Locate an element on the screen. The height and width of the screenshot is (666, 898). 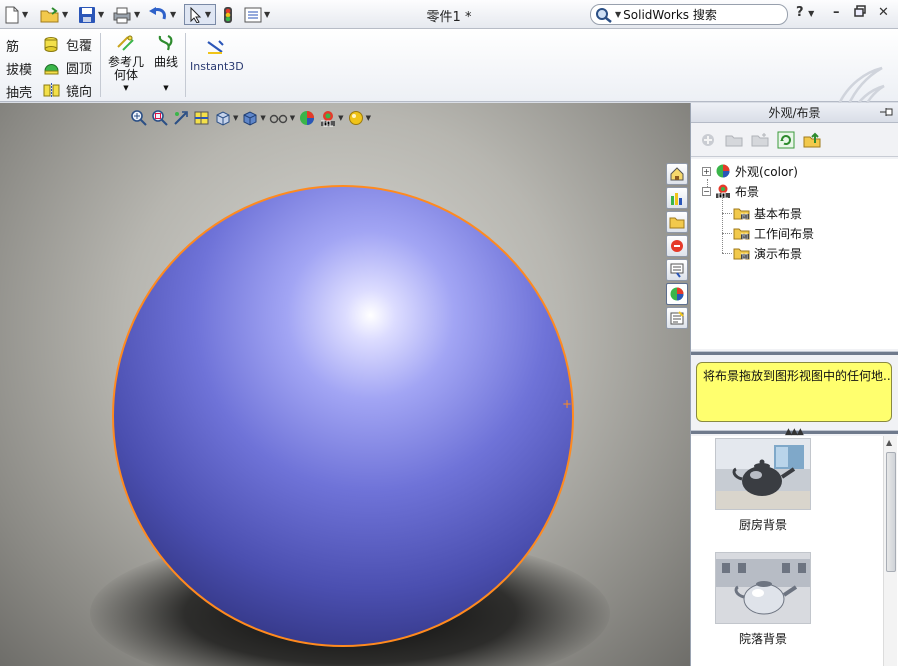
search-input: ▼ SolidWorks 搜索 is located at coordinates (689, 14).